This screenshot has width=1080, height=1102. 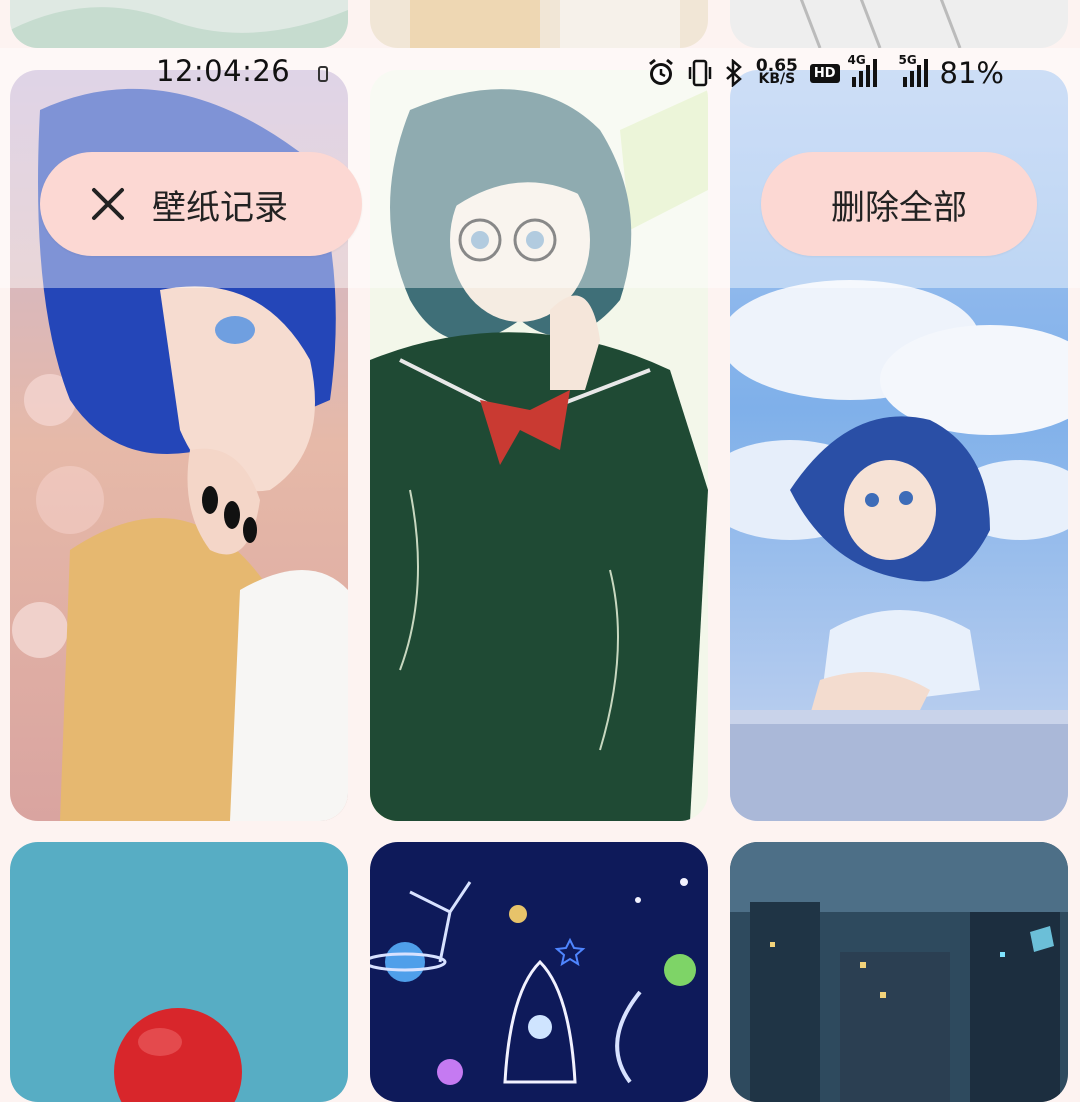 What do you see at coordinates (913, 70) in the screenshot?
I see `signal-5g-icon: 5G` at bounding box center [913, 70].